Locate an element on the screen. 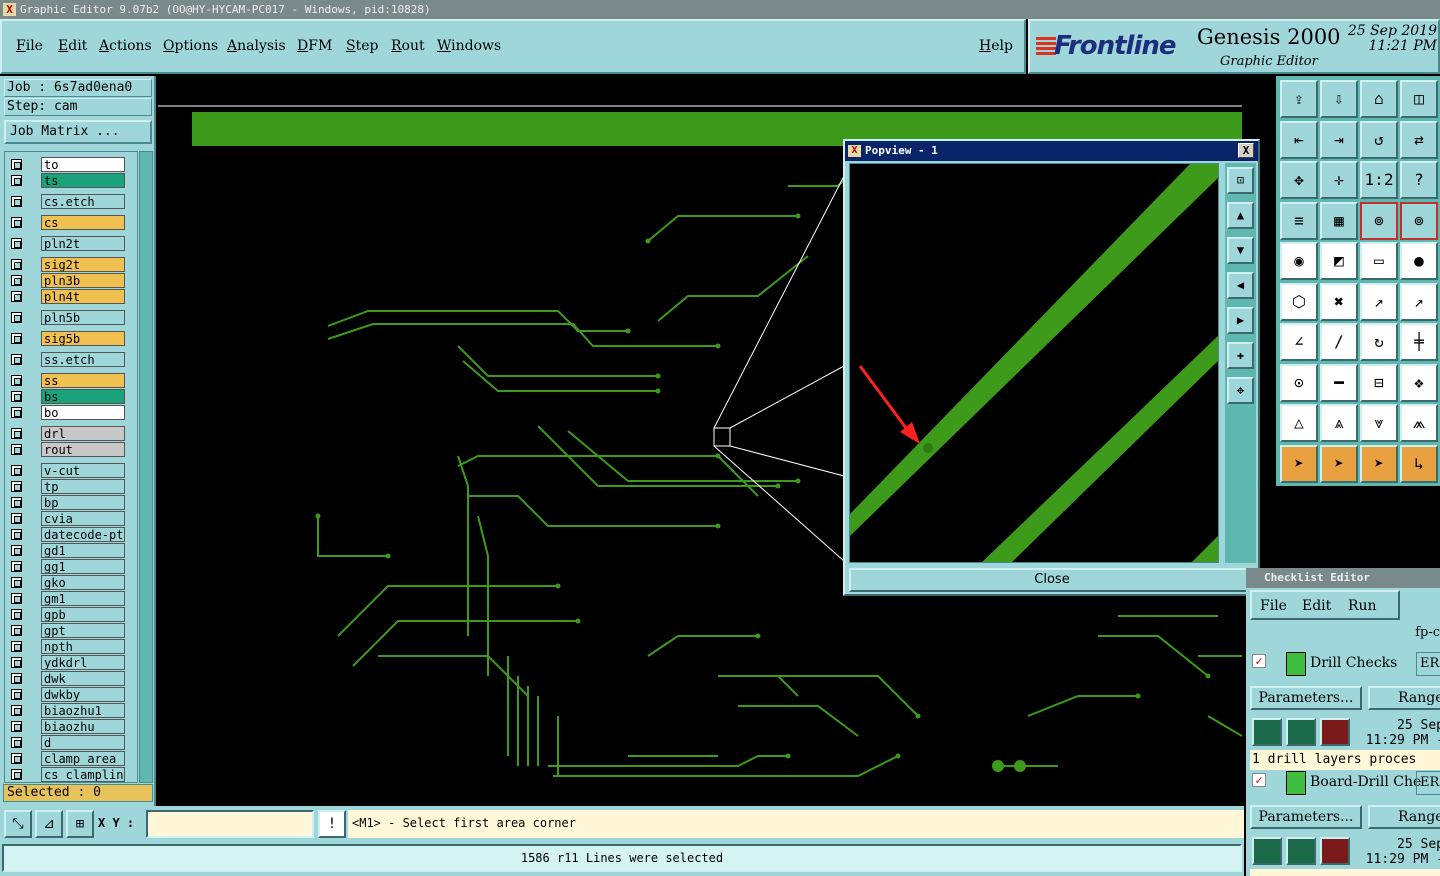 The width and height of the screenshot is (1440, 876). tri-2-icon: ⩓ is located at coordinates (1339, 423).